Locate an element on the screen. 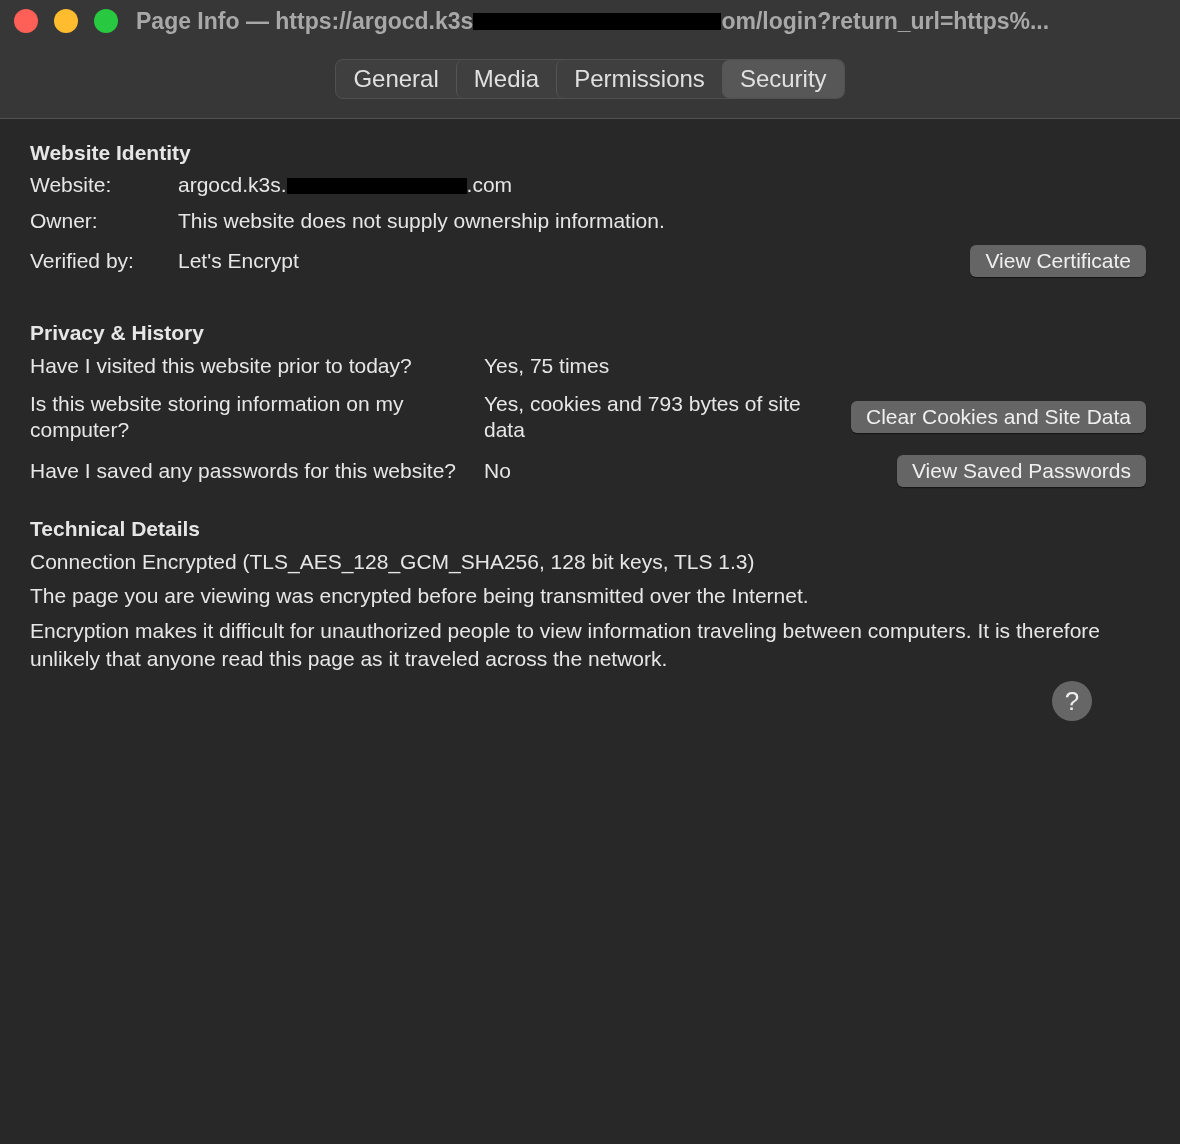  field-value: Let's Encrypt is located at coordinates (238, 261).